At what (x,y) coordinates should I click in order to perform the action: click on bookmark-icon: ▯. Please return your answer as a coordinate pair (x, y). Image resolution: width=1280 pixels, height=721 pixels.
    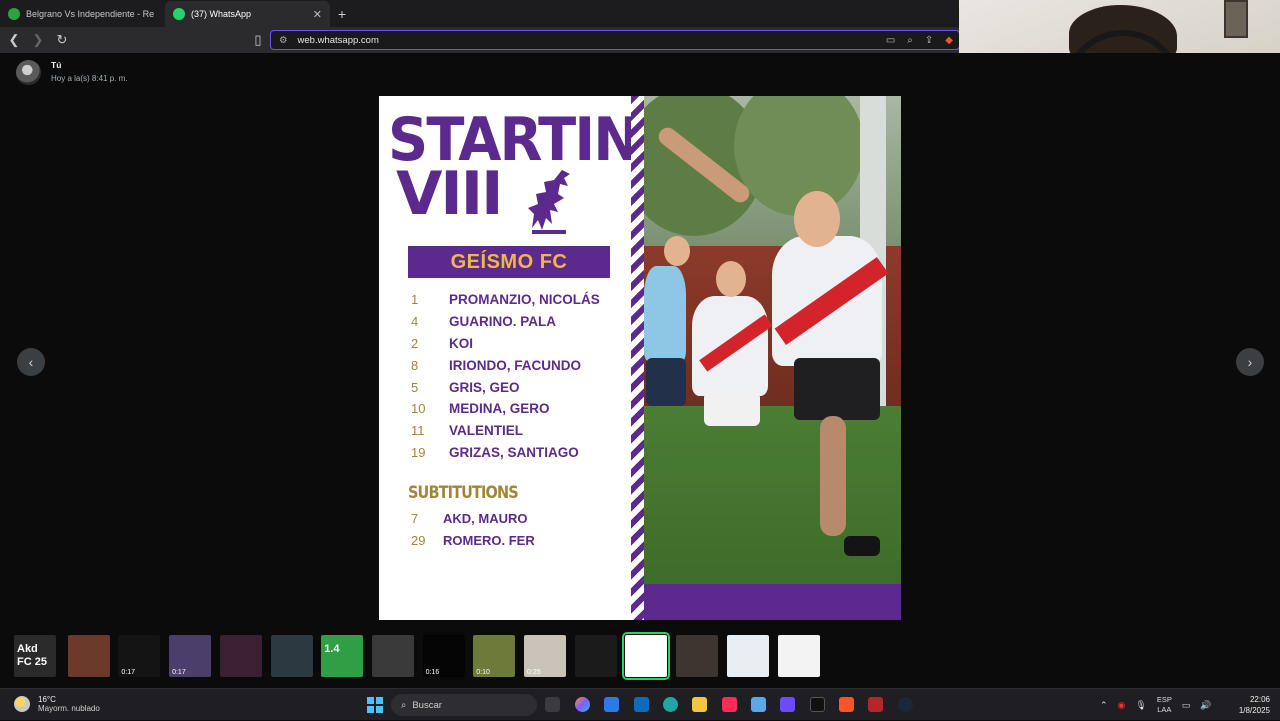
    Looking at the image, I should click on (258, 40).